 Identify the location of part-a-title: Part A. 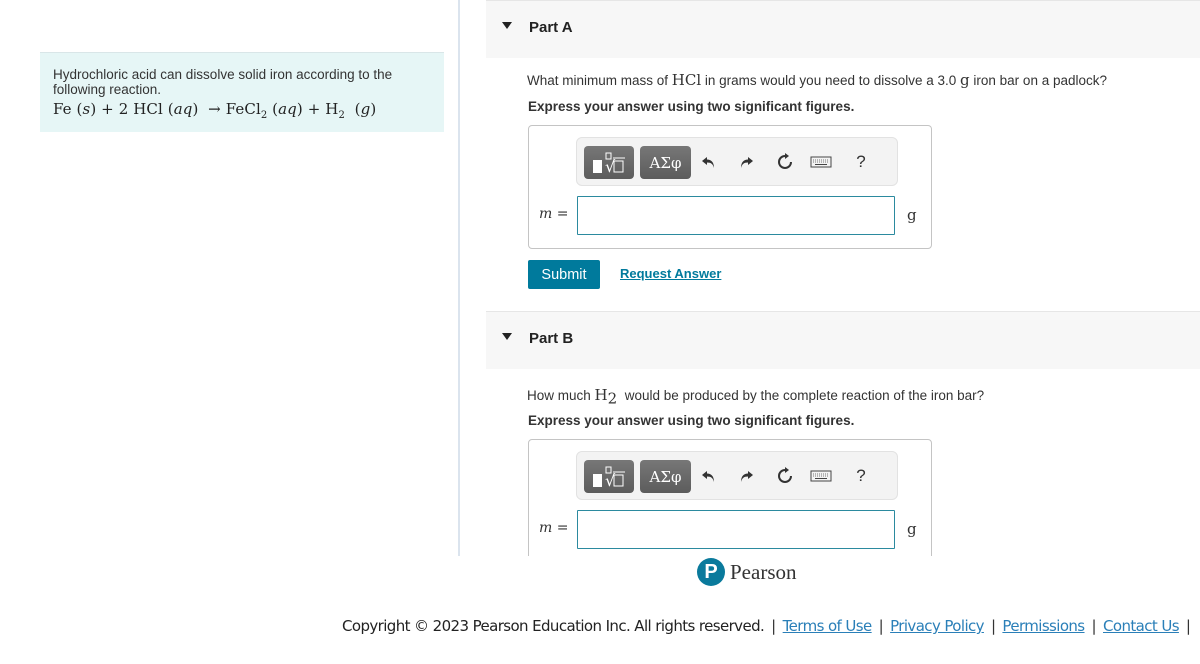
(551, 27).